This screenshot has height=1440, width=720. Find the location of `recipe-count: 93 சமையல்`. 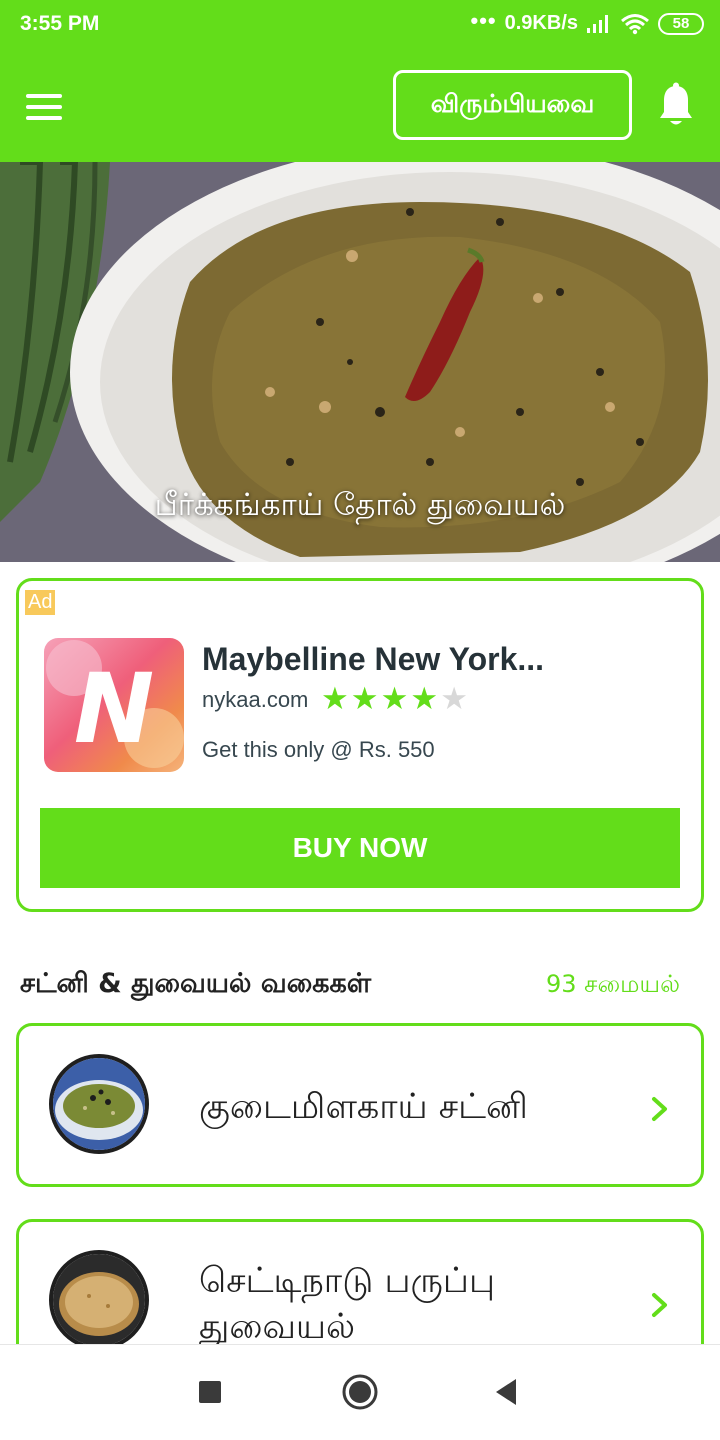

recipe-count: 93 சமையல் is located at coordinates (613, 984).